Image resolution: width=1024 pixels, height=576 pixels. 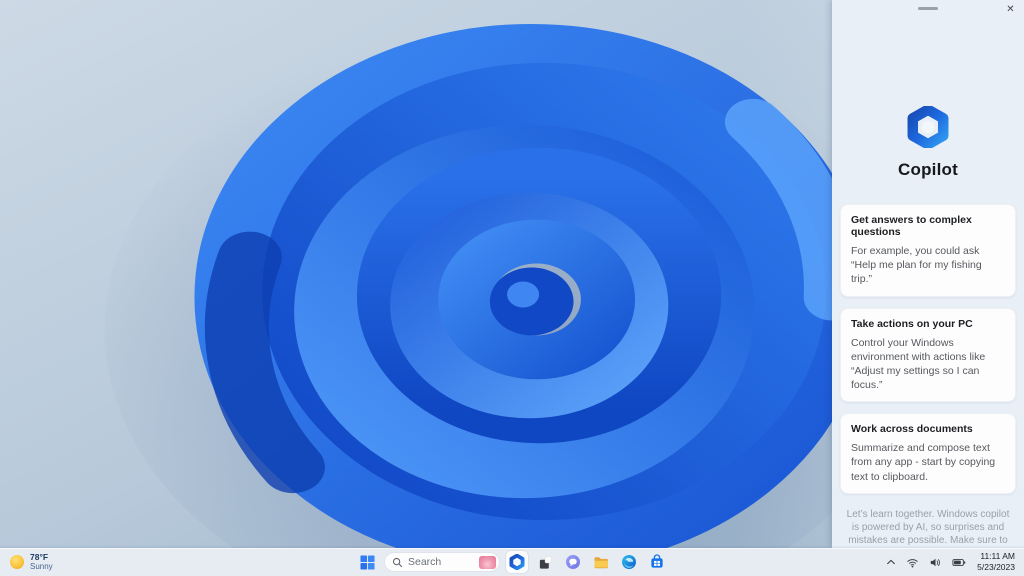 I want to click on card-title: Get answers to complex questions, so click(x=911, y=226).